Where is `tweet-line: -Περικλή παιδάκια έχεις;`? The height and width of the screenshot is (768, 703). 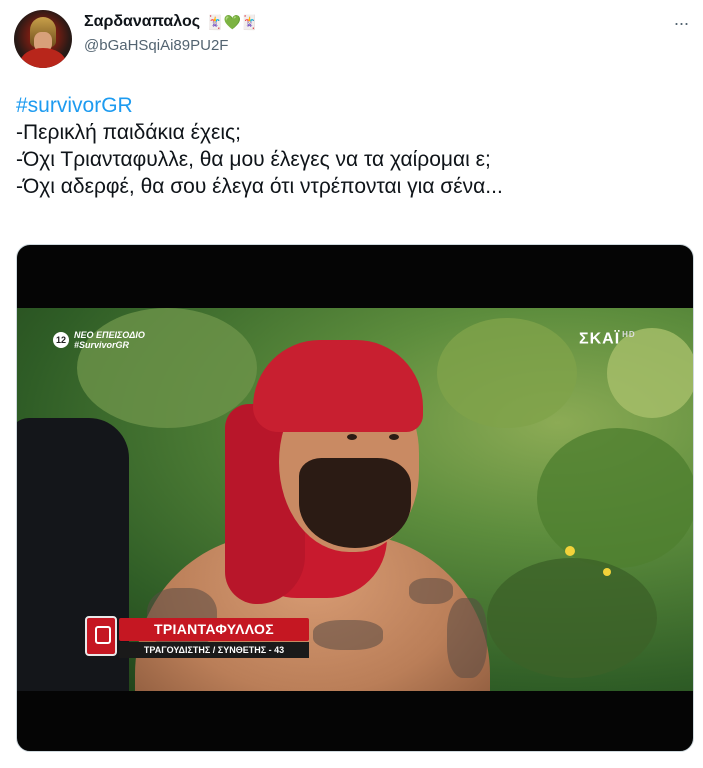 tweet-line: -Περικλή παιδάκια έχεις; is located at coordinates (128, 132).